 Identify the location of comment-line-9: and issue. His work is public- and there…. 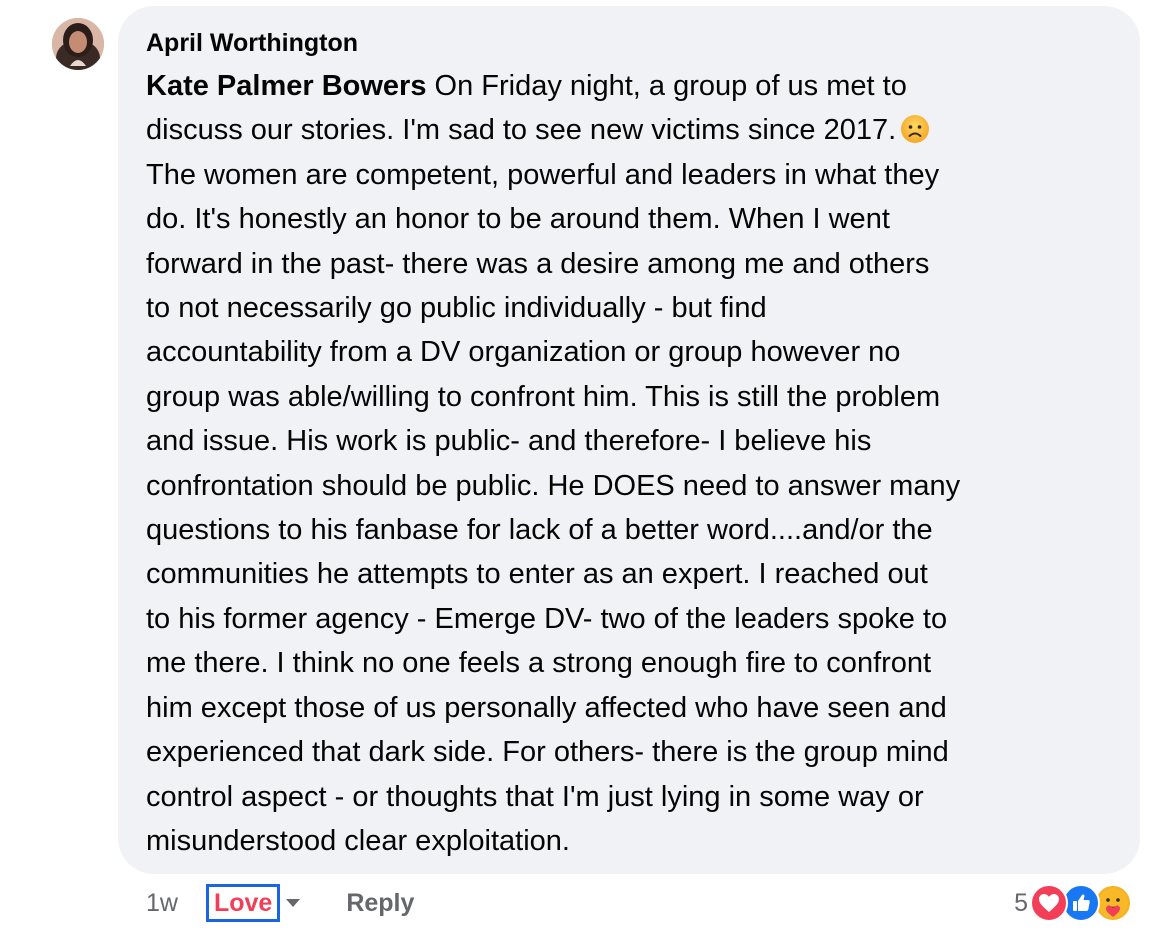
(509, 441).